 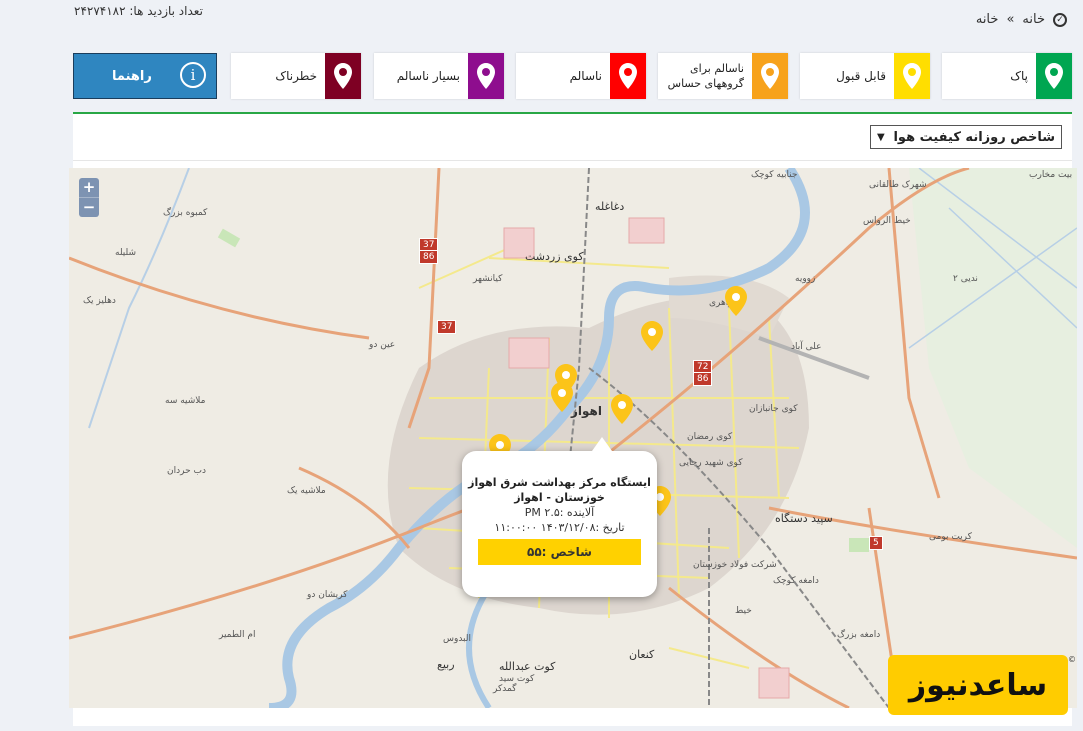 What do you see at coordinates (898, 185) in the screenshot?
I see `map-label-shahrak: شهرک طالقانی` at bounding box center [898, 185].